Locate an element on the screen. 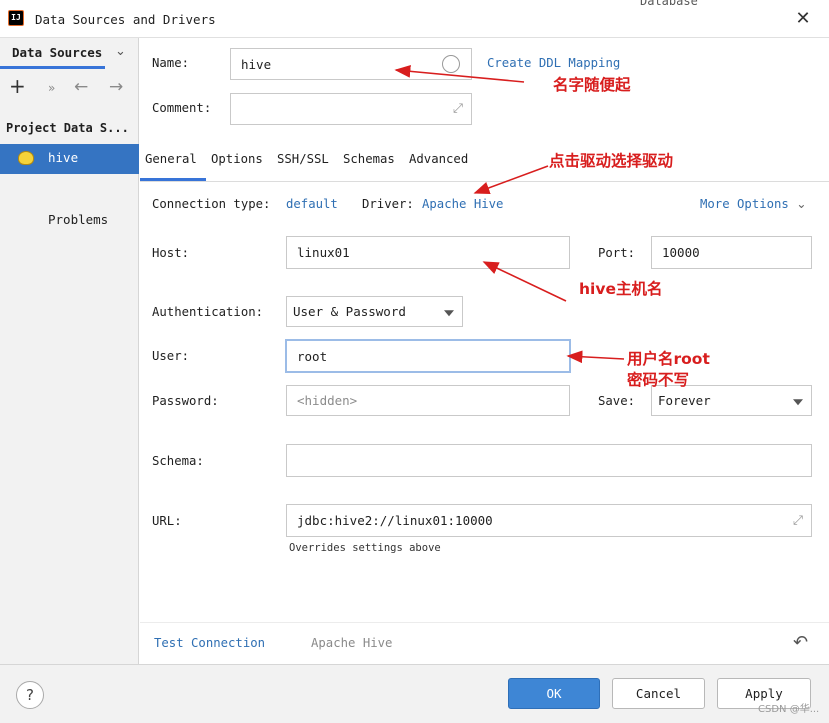 The width and height of the screenshot is (829, 723). annotation-arrow-name is located at coordinates (459, 73).